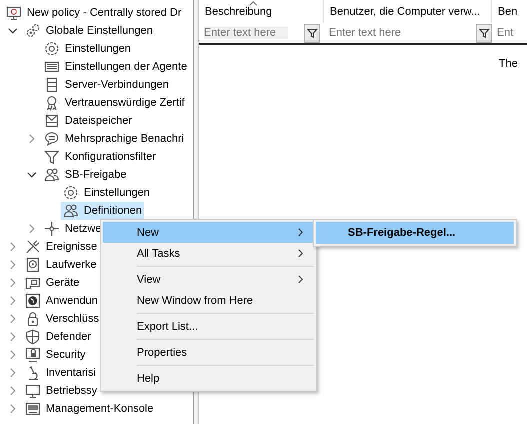  What do you see at coordinates (98, 121) in the screenshot?
I see `tree-item: Dateispeicher` at bounding box center [98, 121].